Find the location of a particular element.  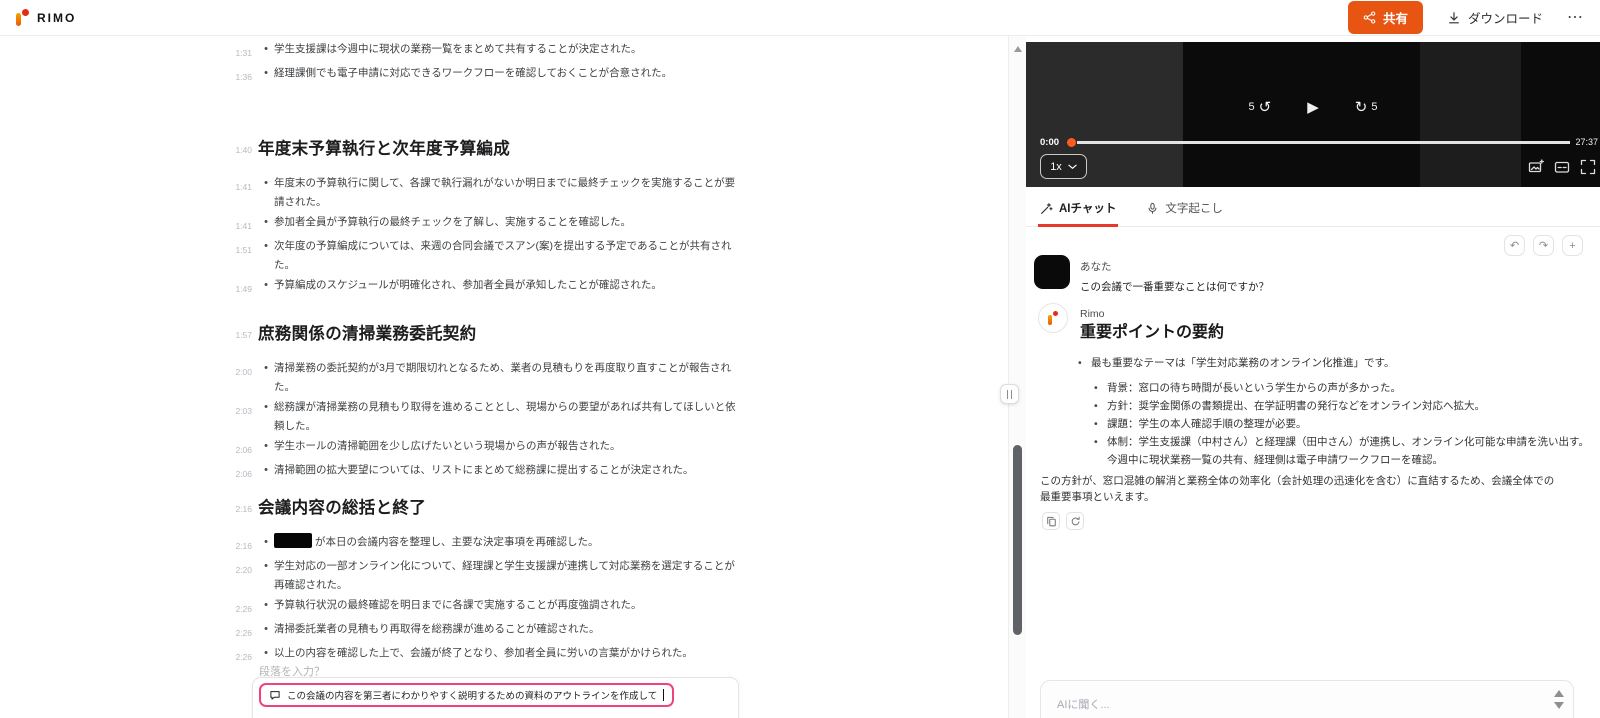

timestamp: 2:03 is located at coordinates (241, 417).